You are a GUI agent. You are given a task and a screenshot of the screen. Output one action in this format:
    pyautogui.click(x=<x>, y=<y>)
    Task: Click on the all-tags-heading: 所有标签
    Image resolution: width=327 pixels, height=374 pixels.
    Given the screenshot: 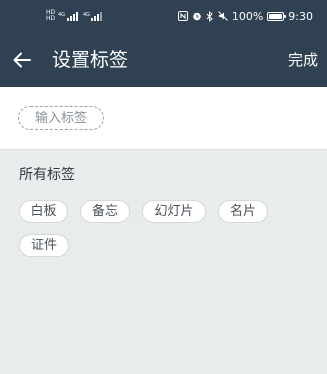 What is the action you would take?
    pyautogui.click(x=47, y=175)
    